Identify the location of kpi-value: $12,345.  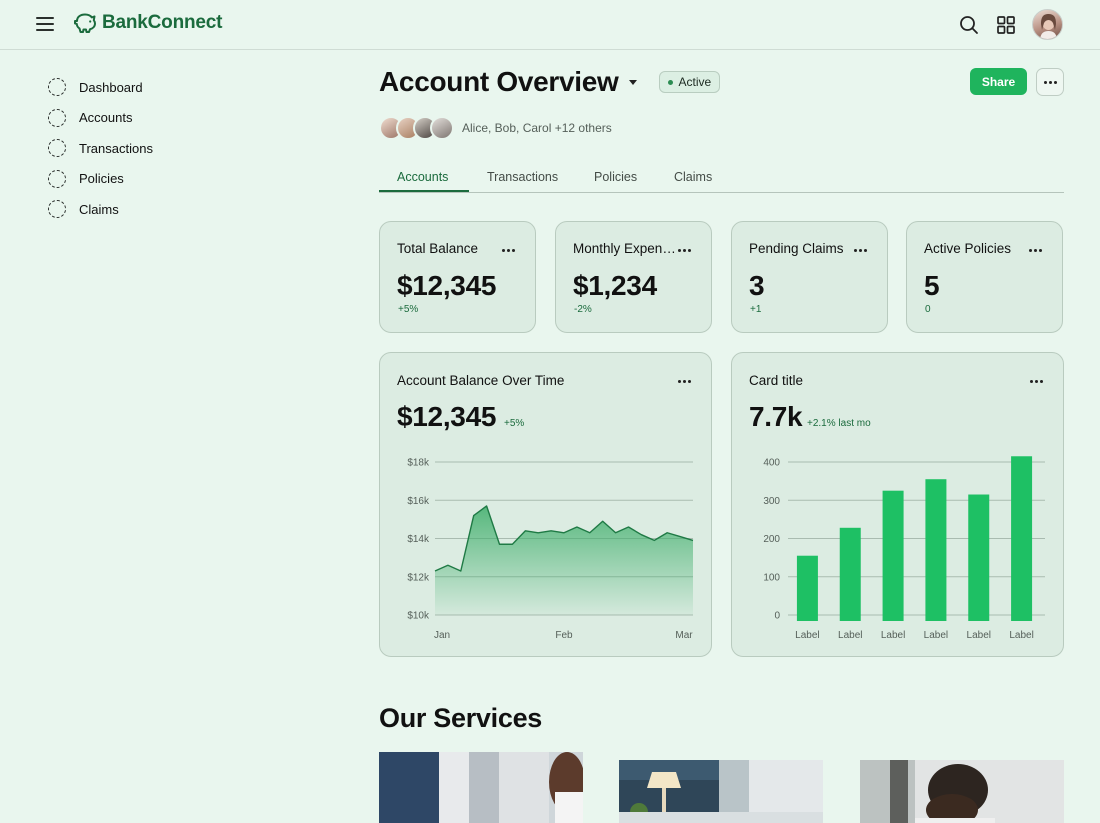
(447, 285).